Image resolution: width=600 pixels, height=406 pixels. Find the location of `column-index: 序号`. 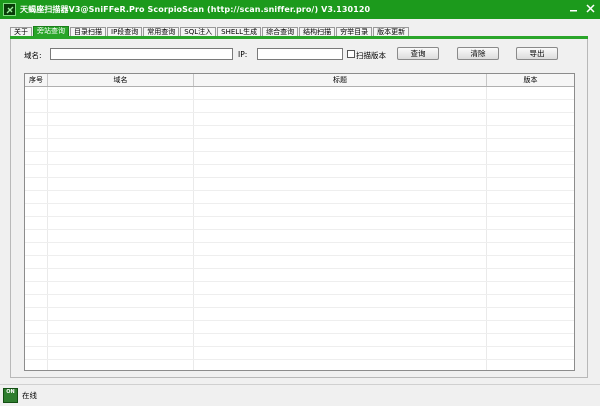

column-index: 序号 is located at coordinates (36, 80).